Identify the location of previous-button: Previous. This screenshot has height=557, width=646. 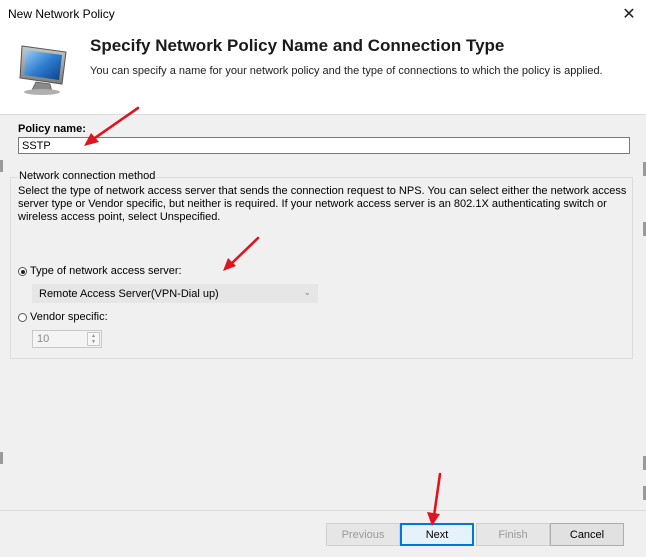
(363, 534).